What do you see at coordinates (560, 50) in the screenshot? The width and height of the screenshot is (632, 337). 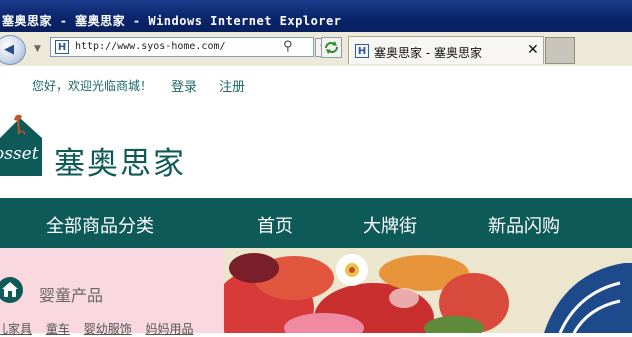 I see `new-tab-button` at bounding box center [560, 50].